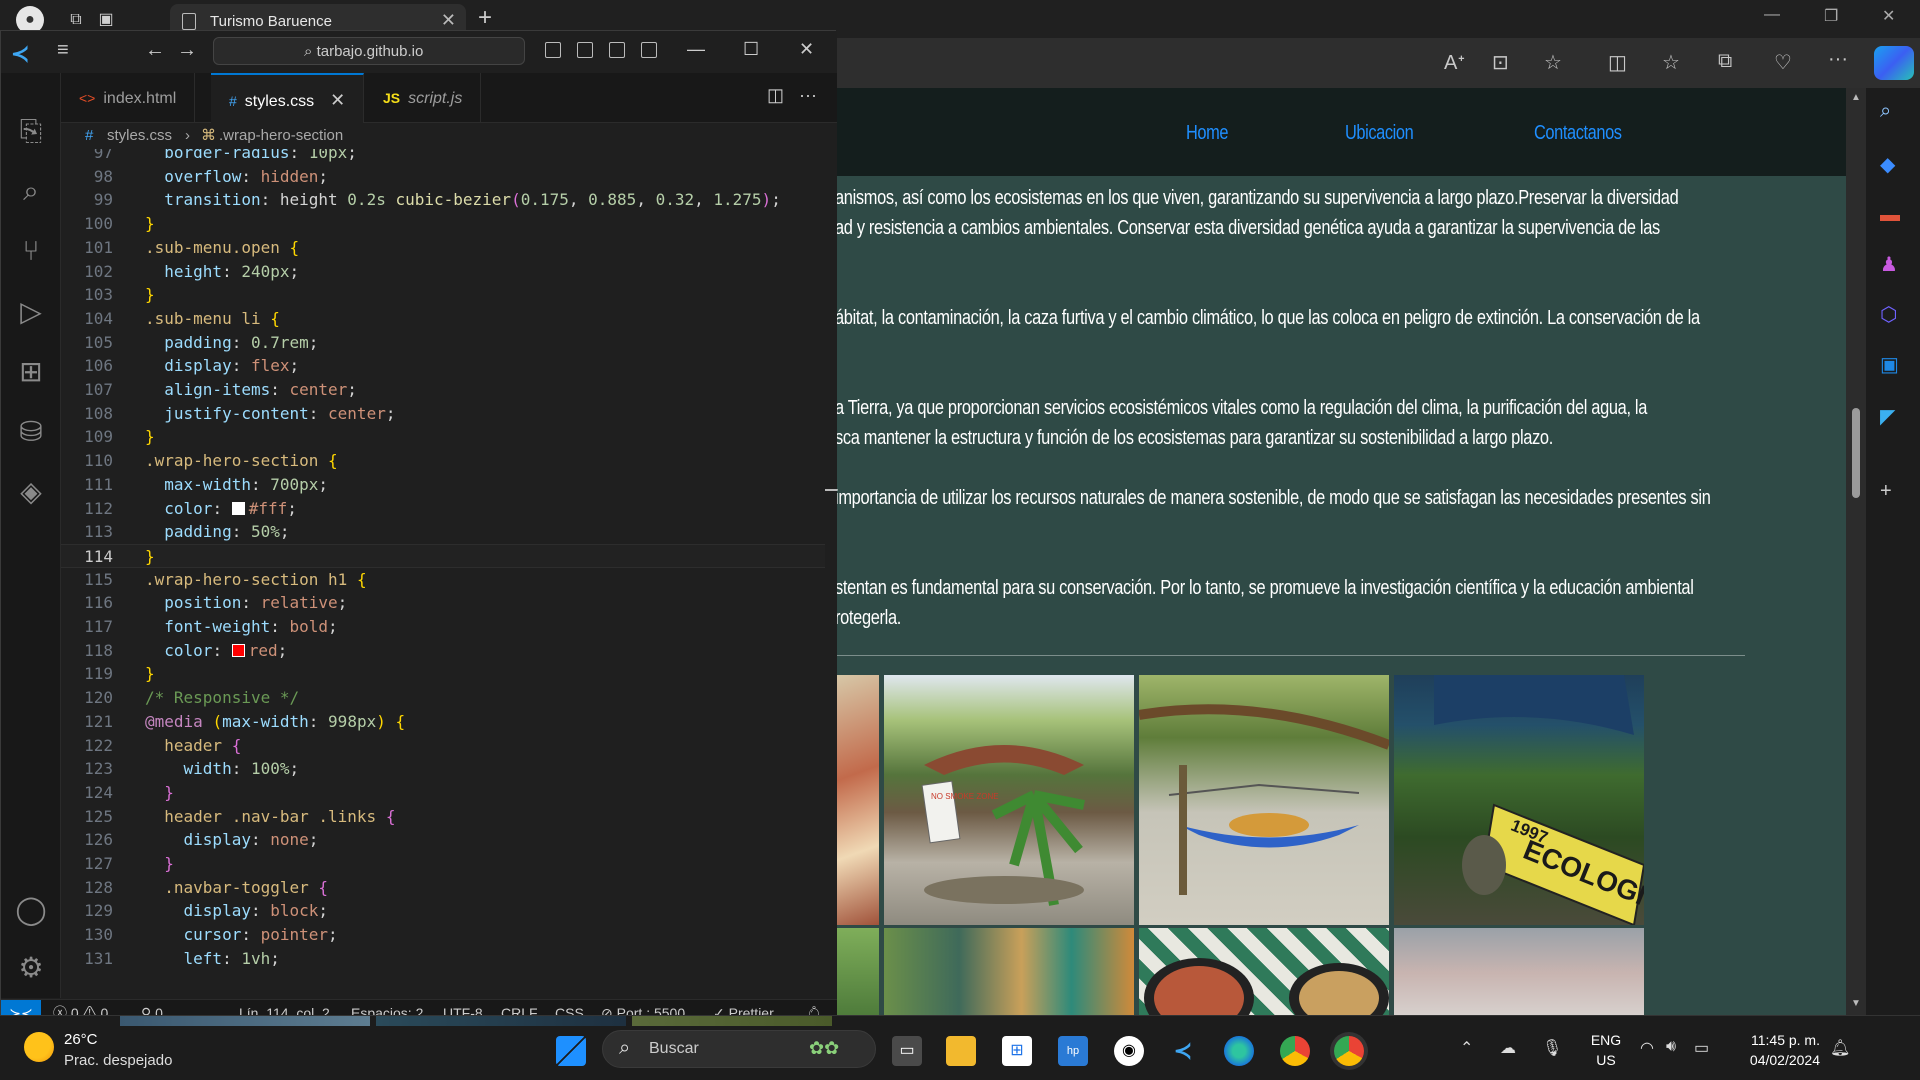 Image resolution: width=1920 pixels, height=1080 pixels. What do you see at coordinates (281, 136) in the screenshot?
I see `breadcrumb-symbol: .wrap-hero-section` at bounding box center [281, 136].